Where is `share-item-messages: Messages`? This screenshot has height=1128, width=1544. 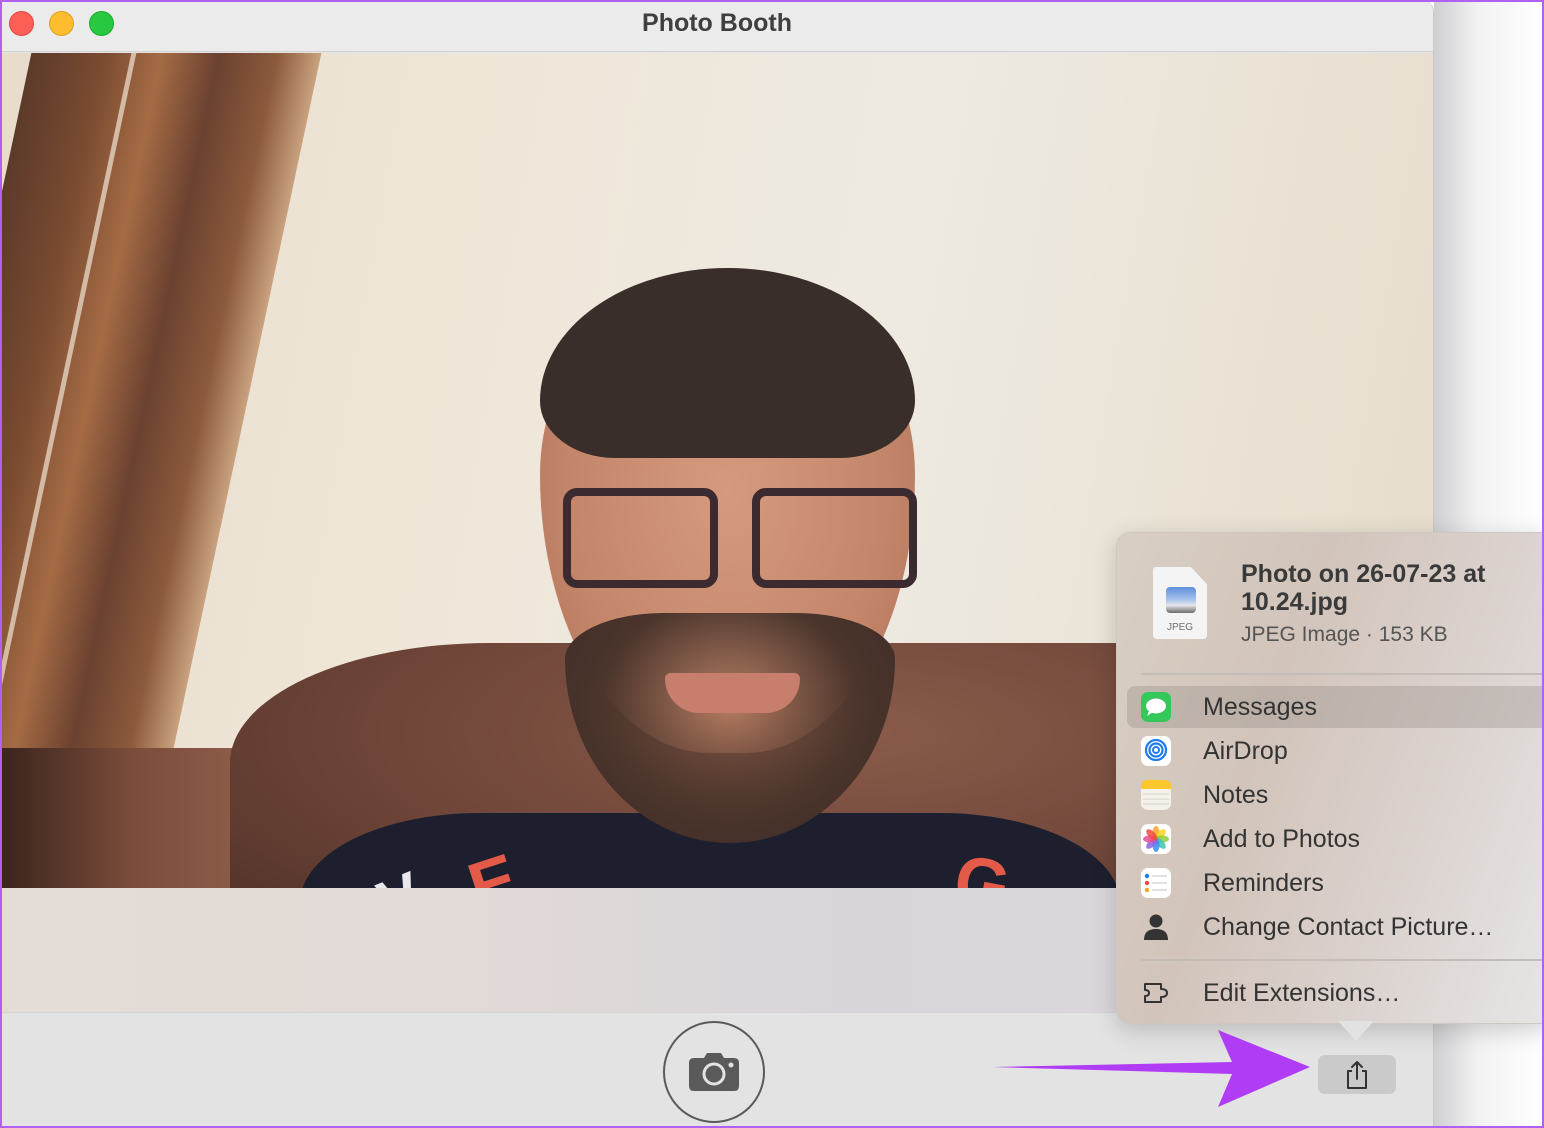 share-item-messages: Messages is located at coordinates (1335, 707).